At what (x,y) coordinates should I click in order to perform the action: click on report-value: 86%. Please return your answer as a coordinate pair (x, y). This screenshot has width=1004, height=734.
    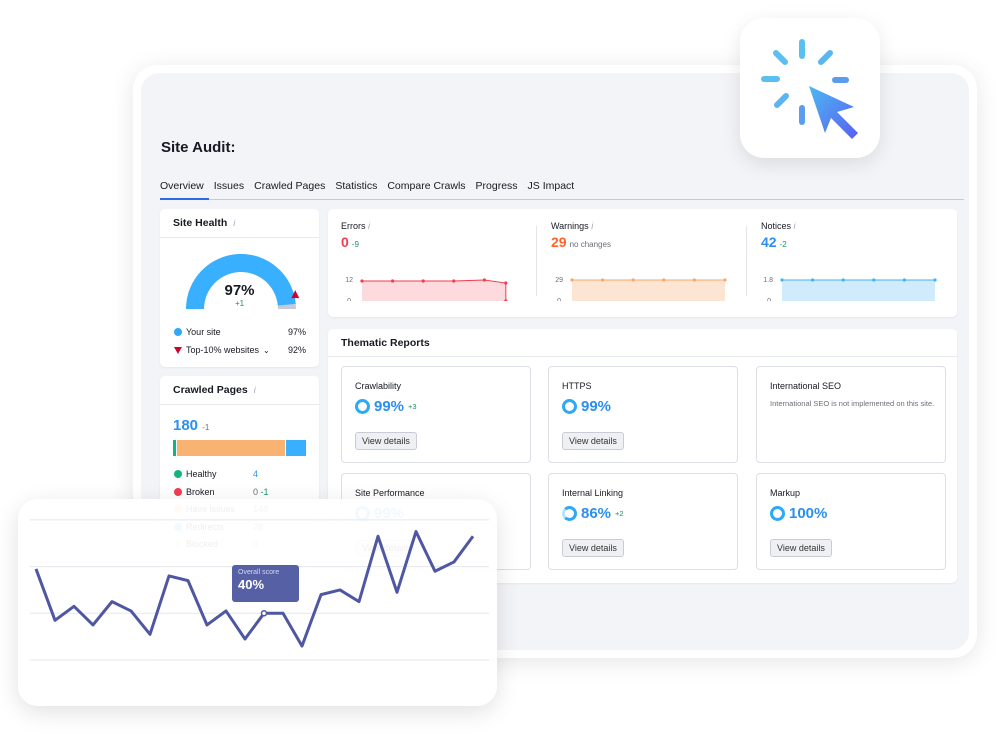
    Looking at the image, I should click on (596, 513).